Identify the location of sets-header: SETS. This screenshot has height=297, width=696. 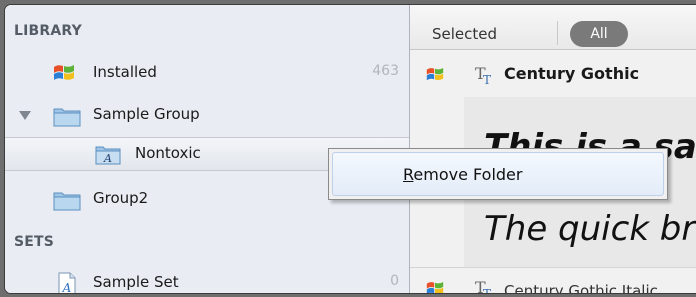
(34, 242).